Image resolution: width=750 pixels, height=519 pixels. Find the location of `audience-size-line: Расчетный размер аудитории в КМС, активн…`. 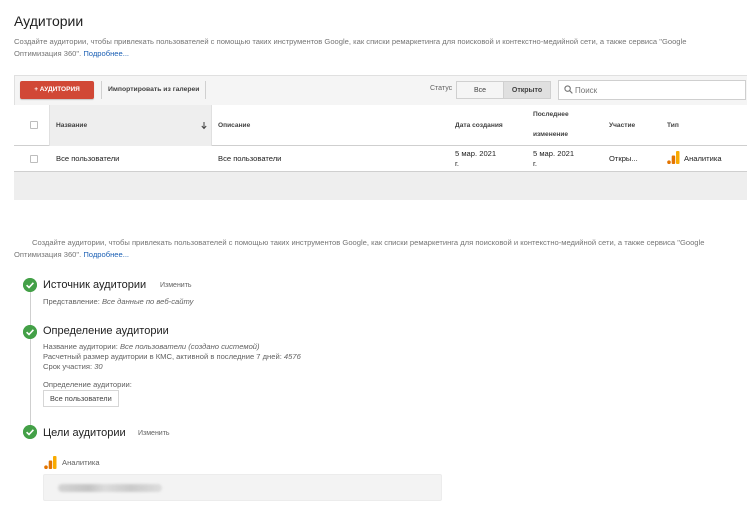

audience-size-line: Расчетный размер аудитории в КМС, активн… is located at coordinates (172, 357).